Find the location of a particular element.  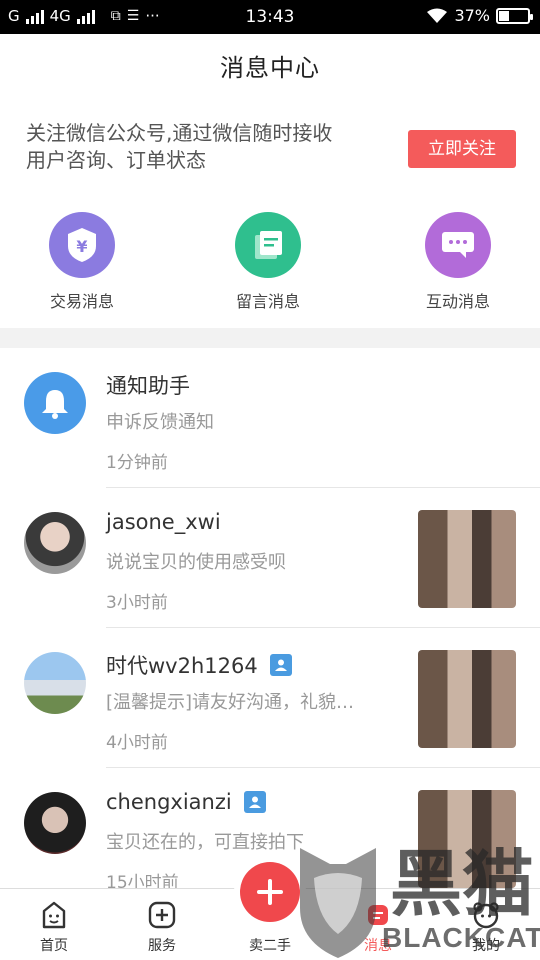

follow-button: 立即关注 is located at coordinates (462, 149).